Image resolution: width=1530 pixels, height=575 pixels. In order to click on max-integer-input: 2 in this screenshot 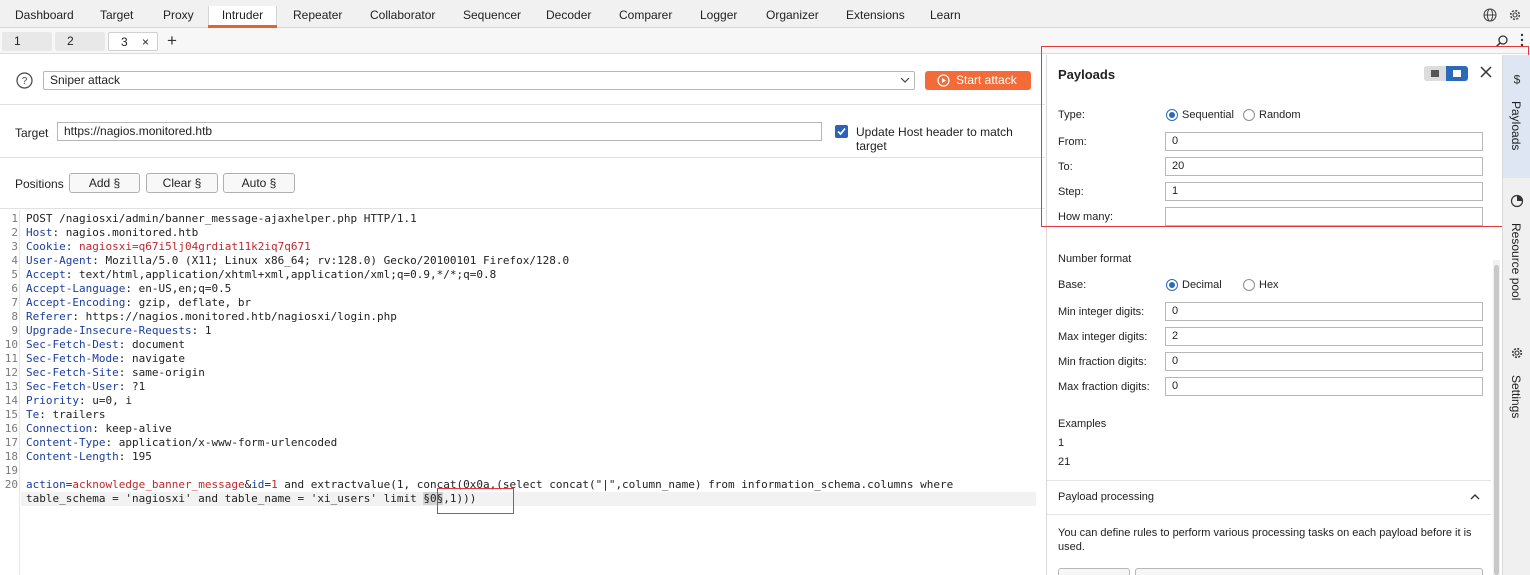, I will do `click(1324, 336)`.